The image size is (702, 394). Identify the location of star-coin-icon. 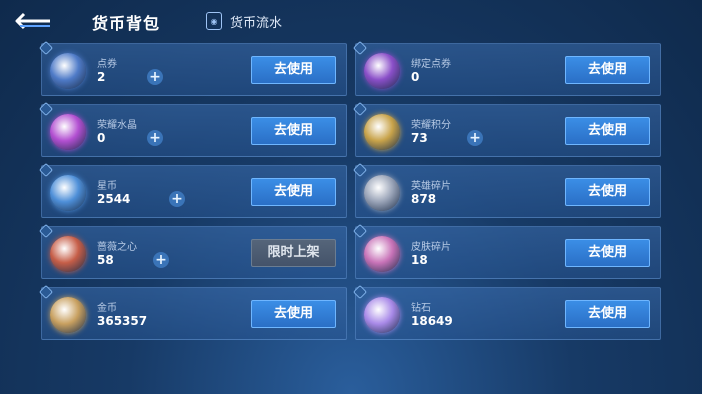
(68, 193).